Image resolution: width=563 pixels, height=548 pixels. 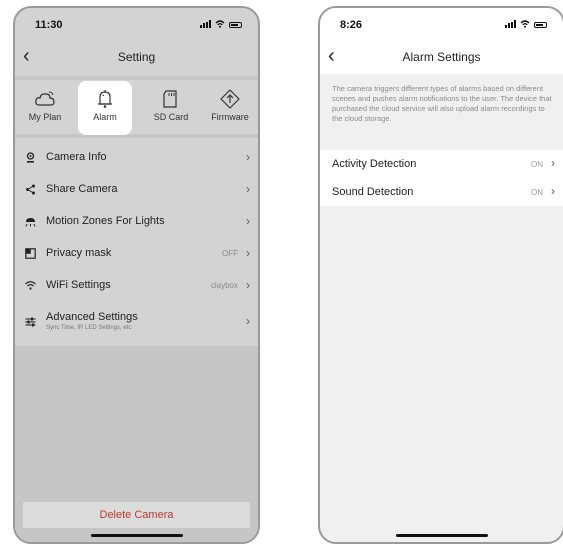 I want to click on menu-item-label: Share Camera, so click(x=82, y=189).